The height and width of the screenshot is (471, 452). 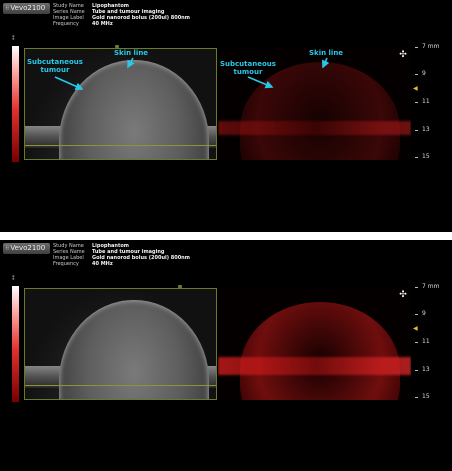 I want to click on annotation-arrows, so click(x=192, y=74).